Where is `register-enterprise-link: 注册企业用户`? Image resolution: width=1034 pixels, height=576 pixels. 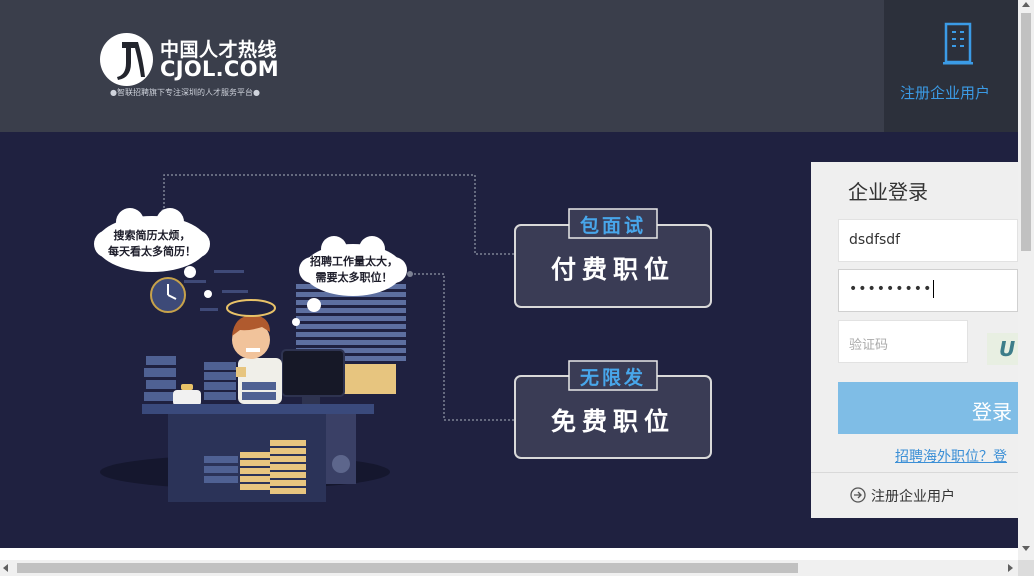 register-enterprise-link: 注册企业用户 is located at coordinates (913, 496).